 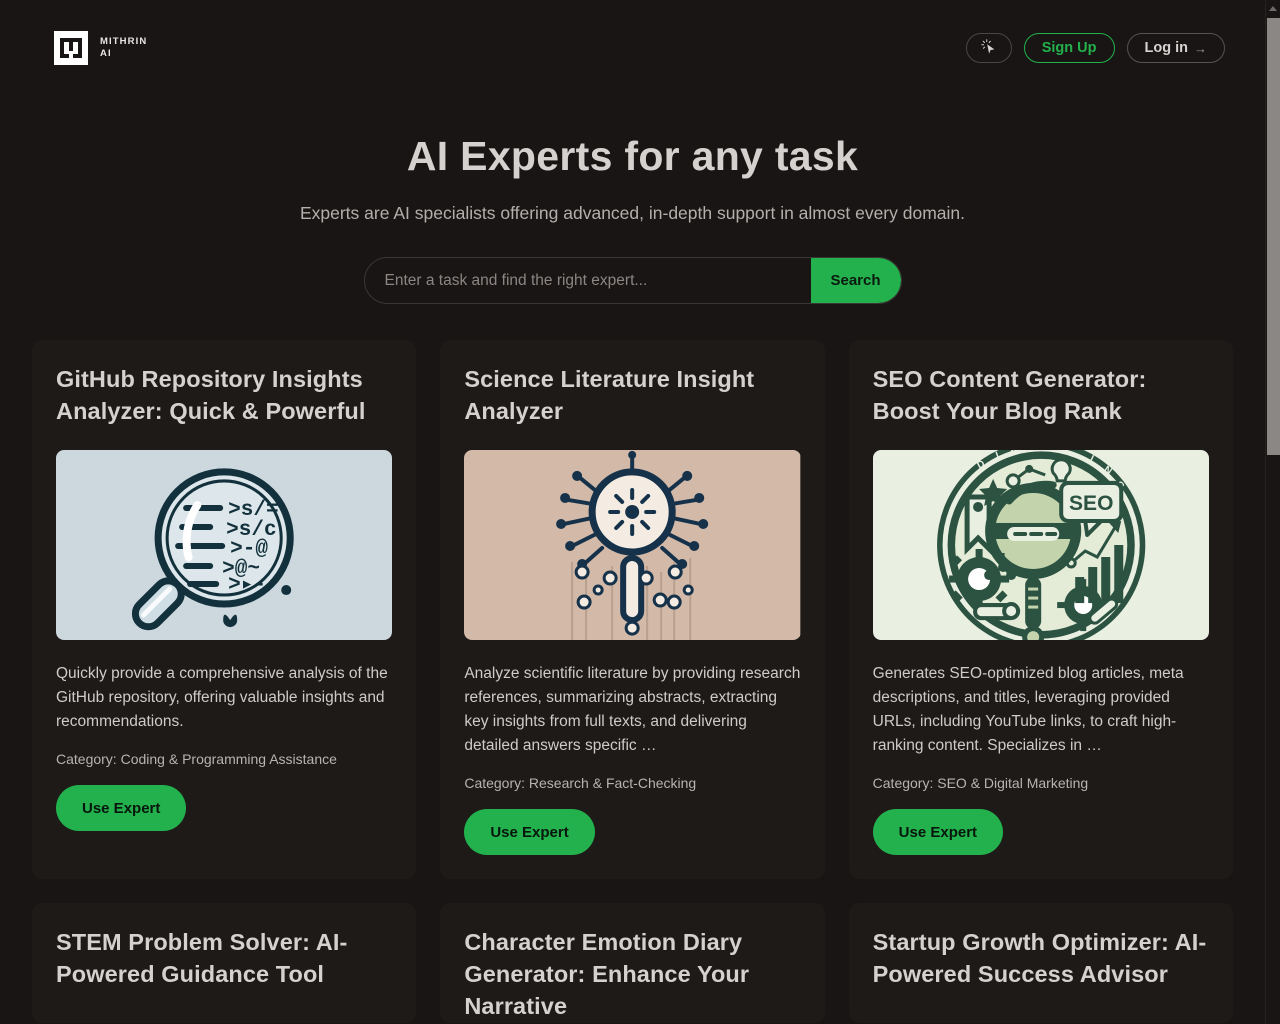 I want to click on scroll-up-arrow-icon, so click(x=1273, y=8).